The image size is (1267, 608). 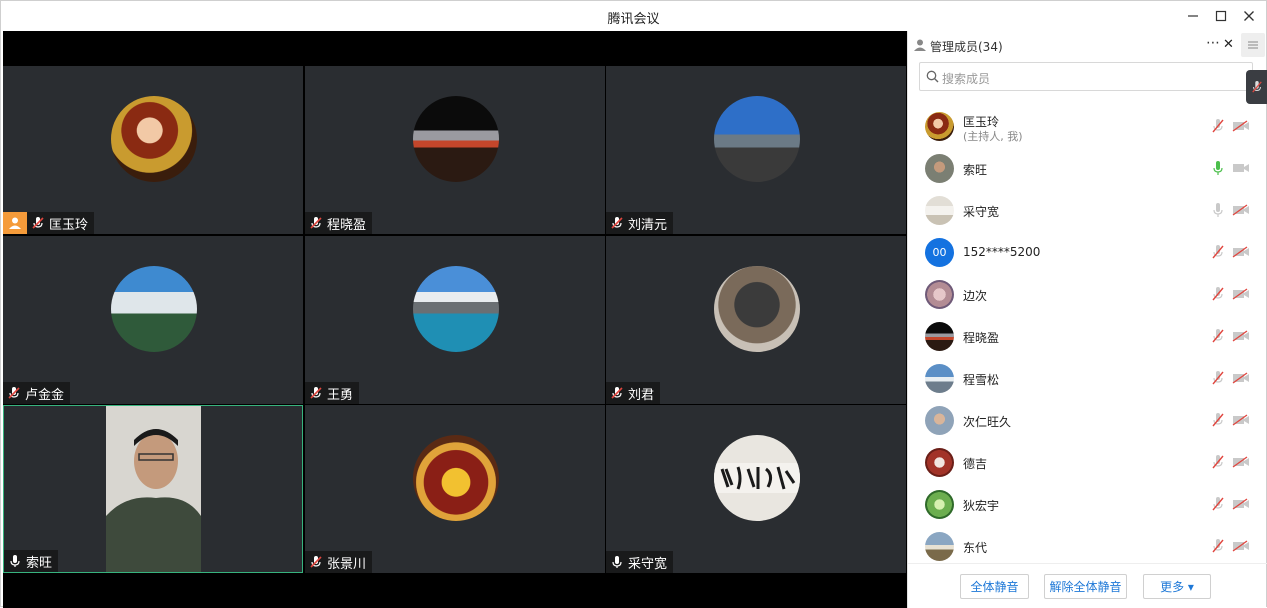 I want to click on close-window-button, so click(x=1249, y=16).